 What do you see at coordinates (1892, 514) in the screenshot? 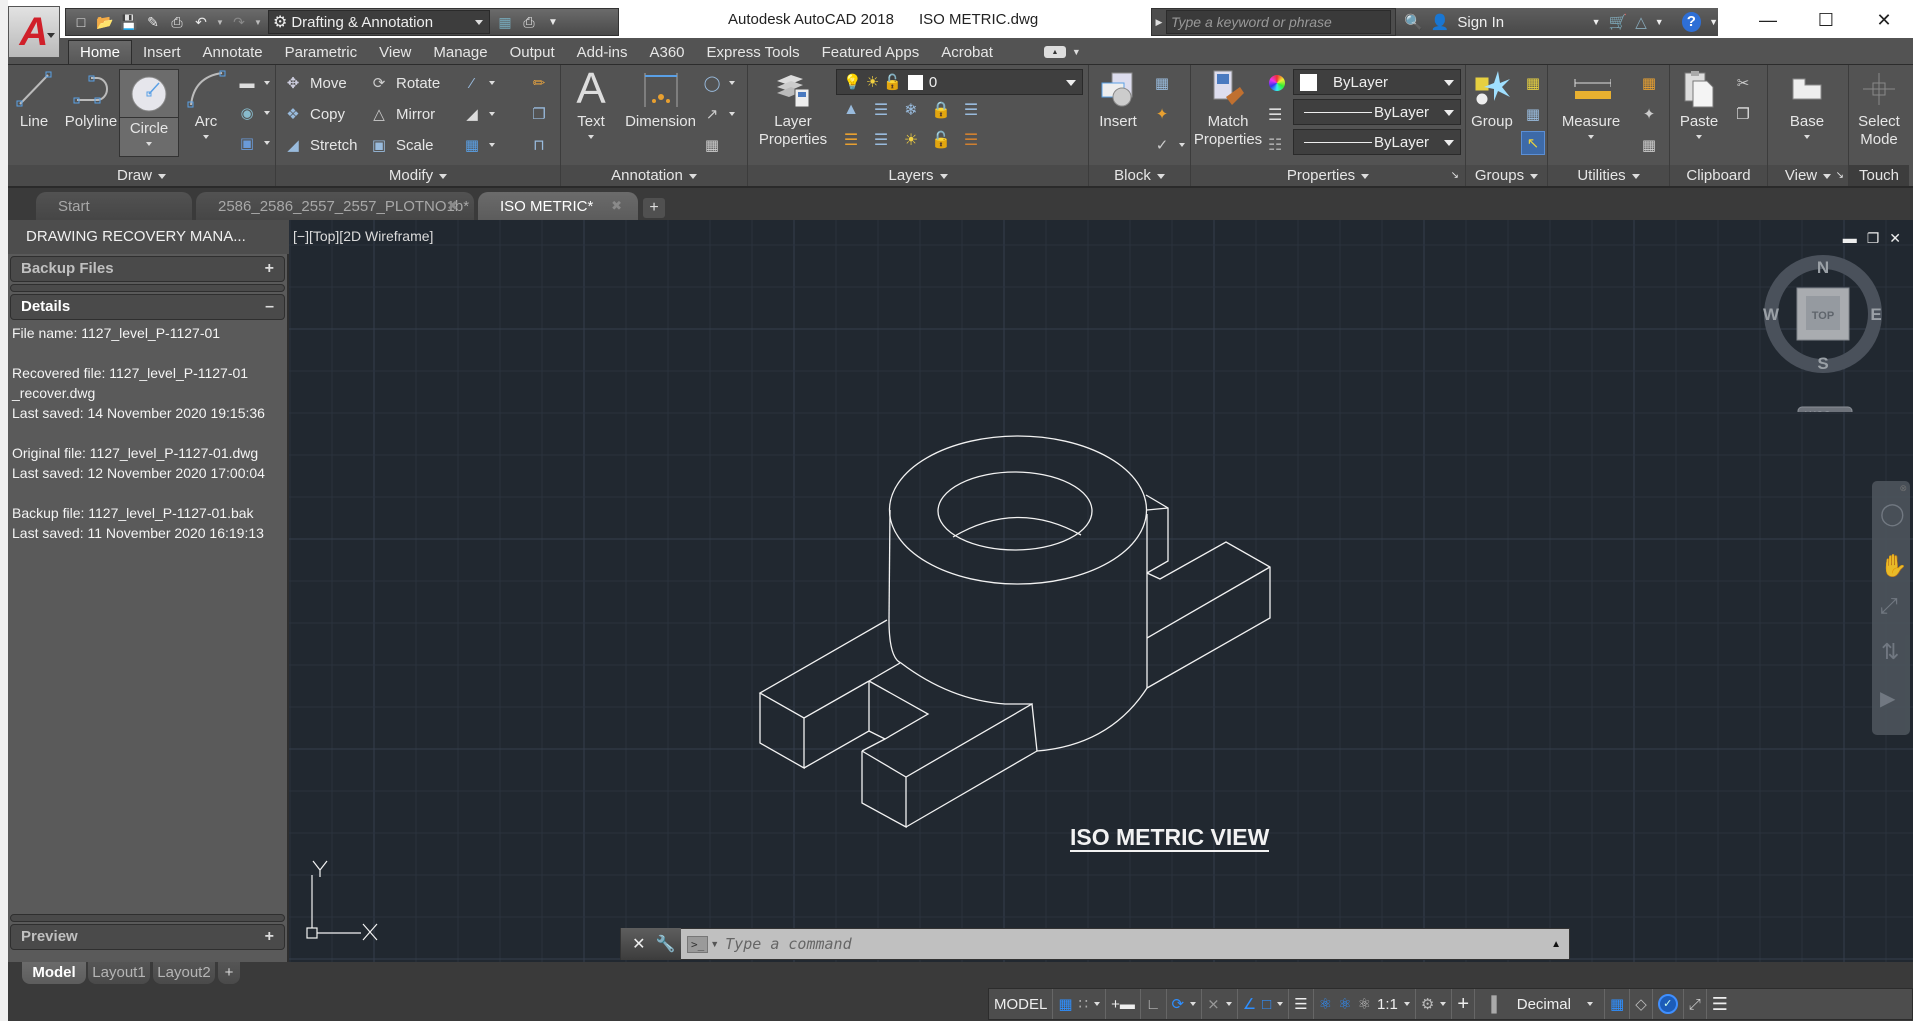
I see `steering-wheel-icon: ◯` at bounding box center [1892, 514].